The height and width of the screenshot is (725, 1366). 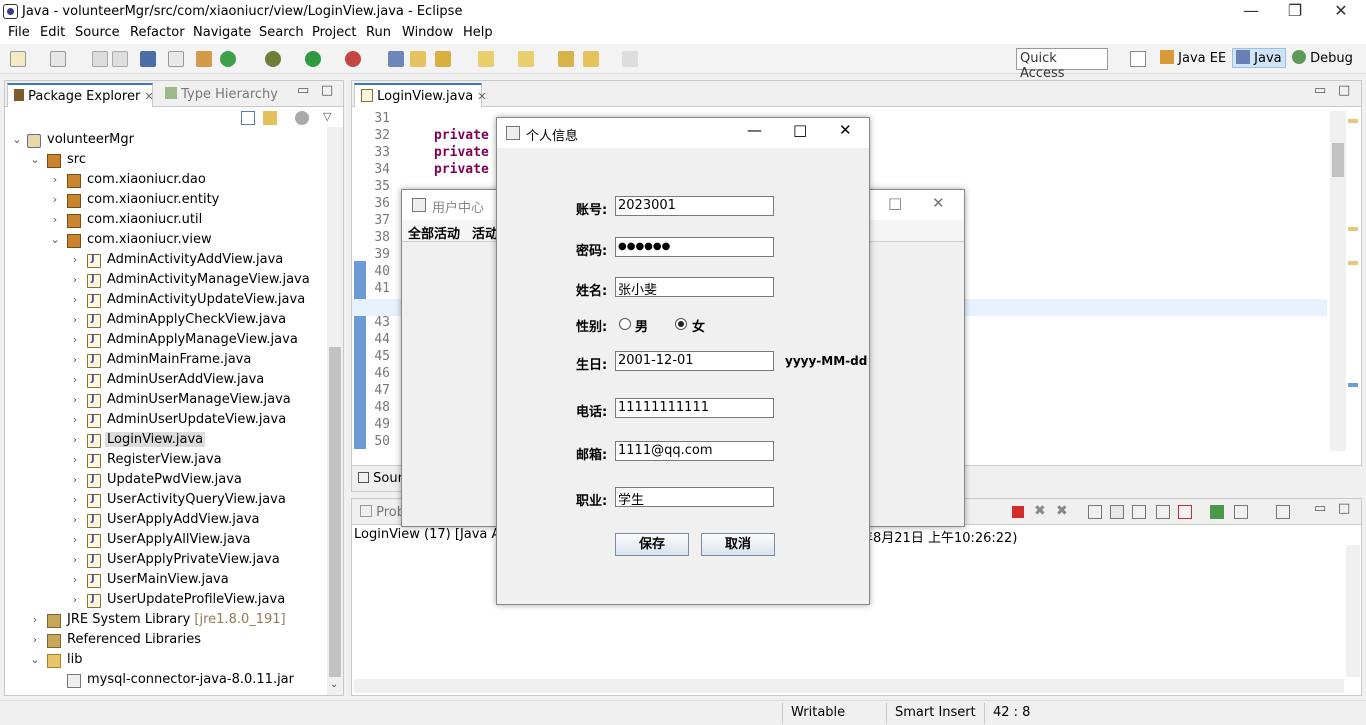 What do you see at coordinates (166, 321) in the screenshot?
I see `tree-java-file: › AdminApplyCheckView.java` at bounding box center [166, 321].